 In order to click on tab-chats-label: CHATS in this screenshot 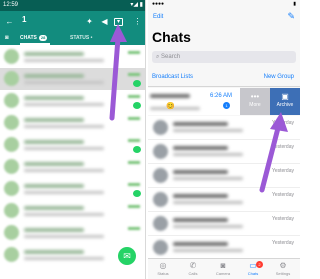, I will do `click(28, 38)`.